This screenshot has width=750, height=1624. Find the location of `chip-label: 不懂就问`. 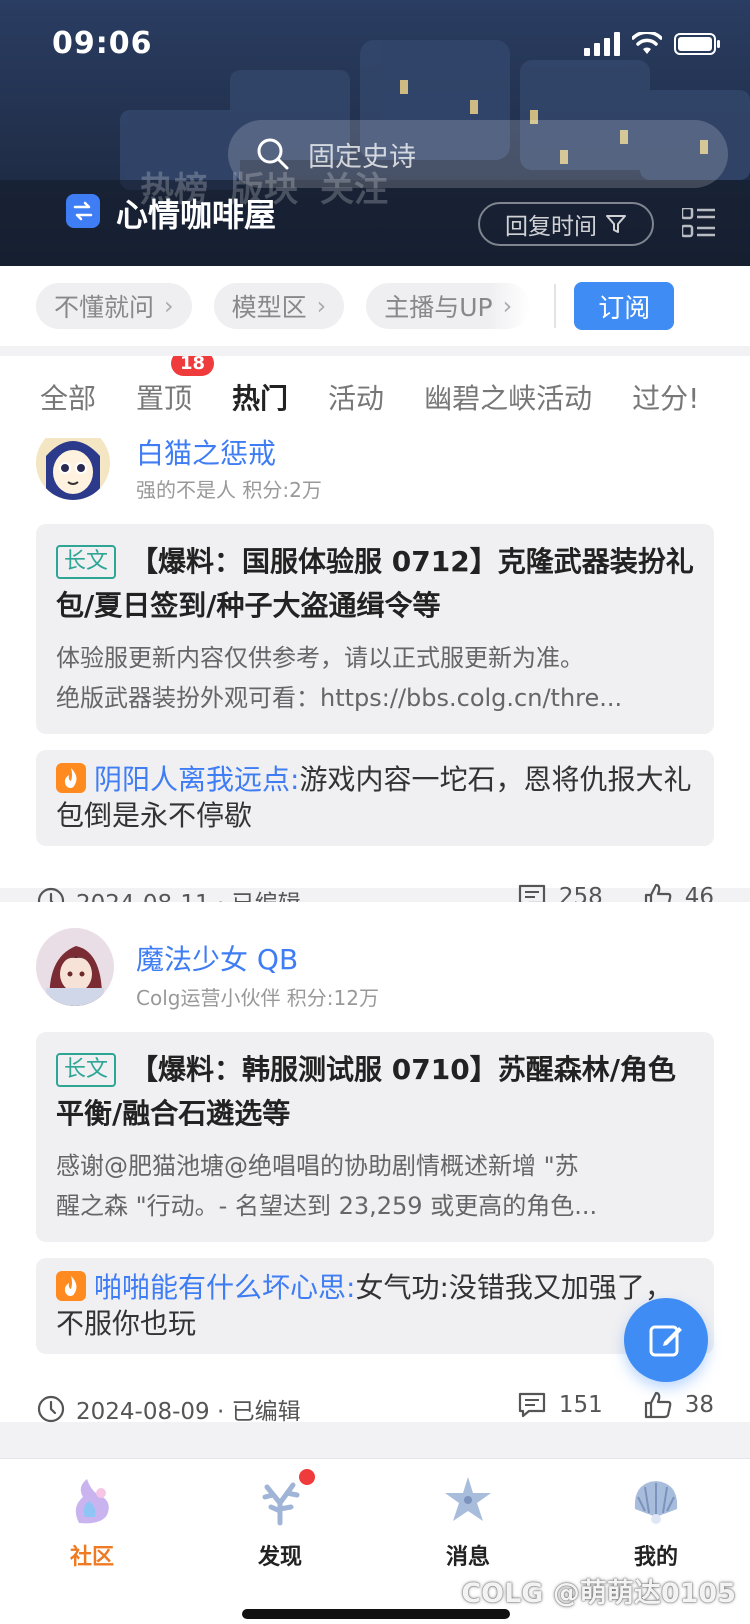

chip-label: 不懂就问 is located at coordinates (104, 307).